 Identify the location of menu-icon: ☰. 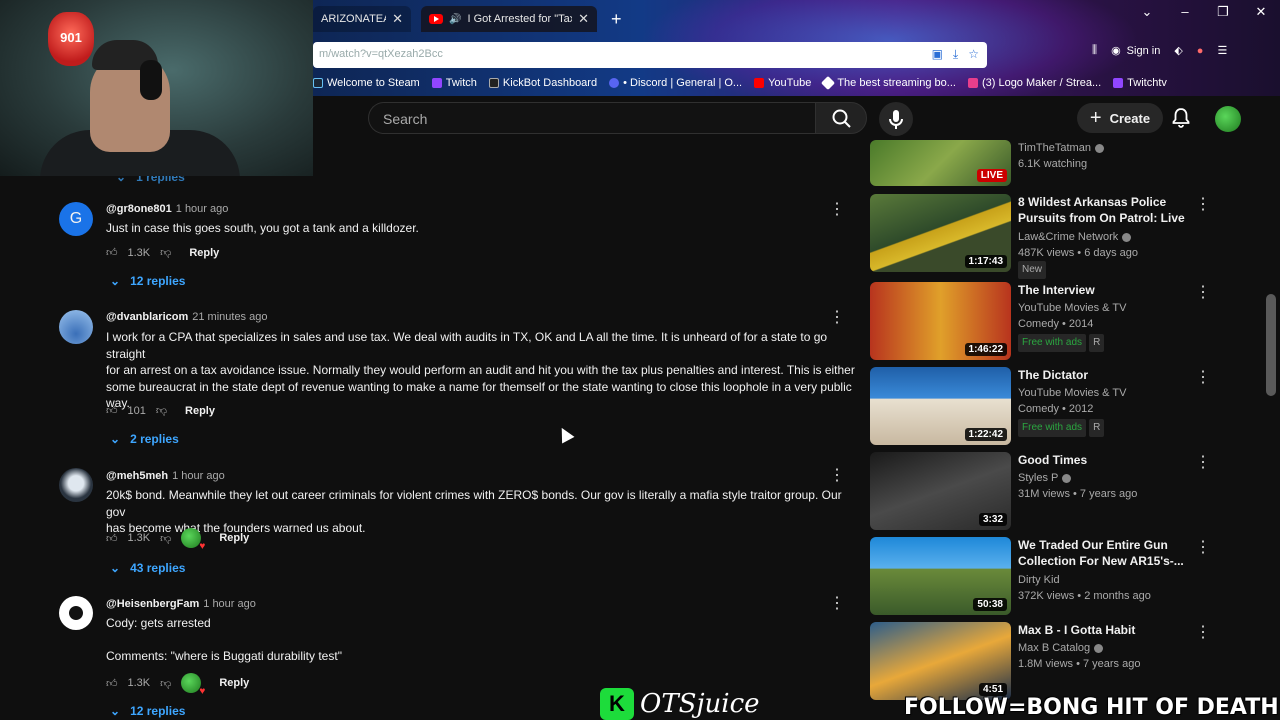
(1222, 50).